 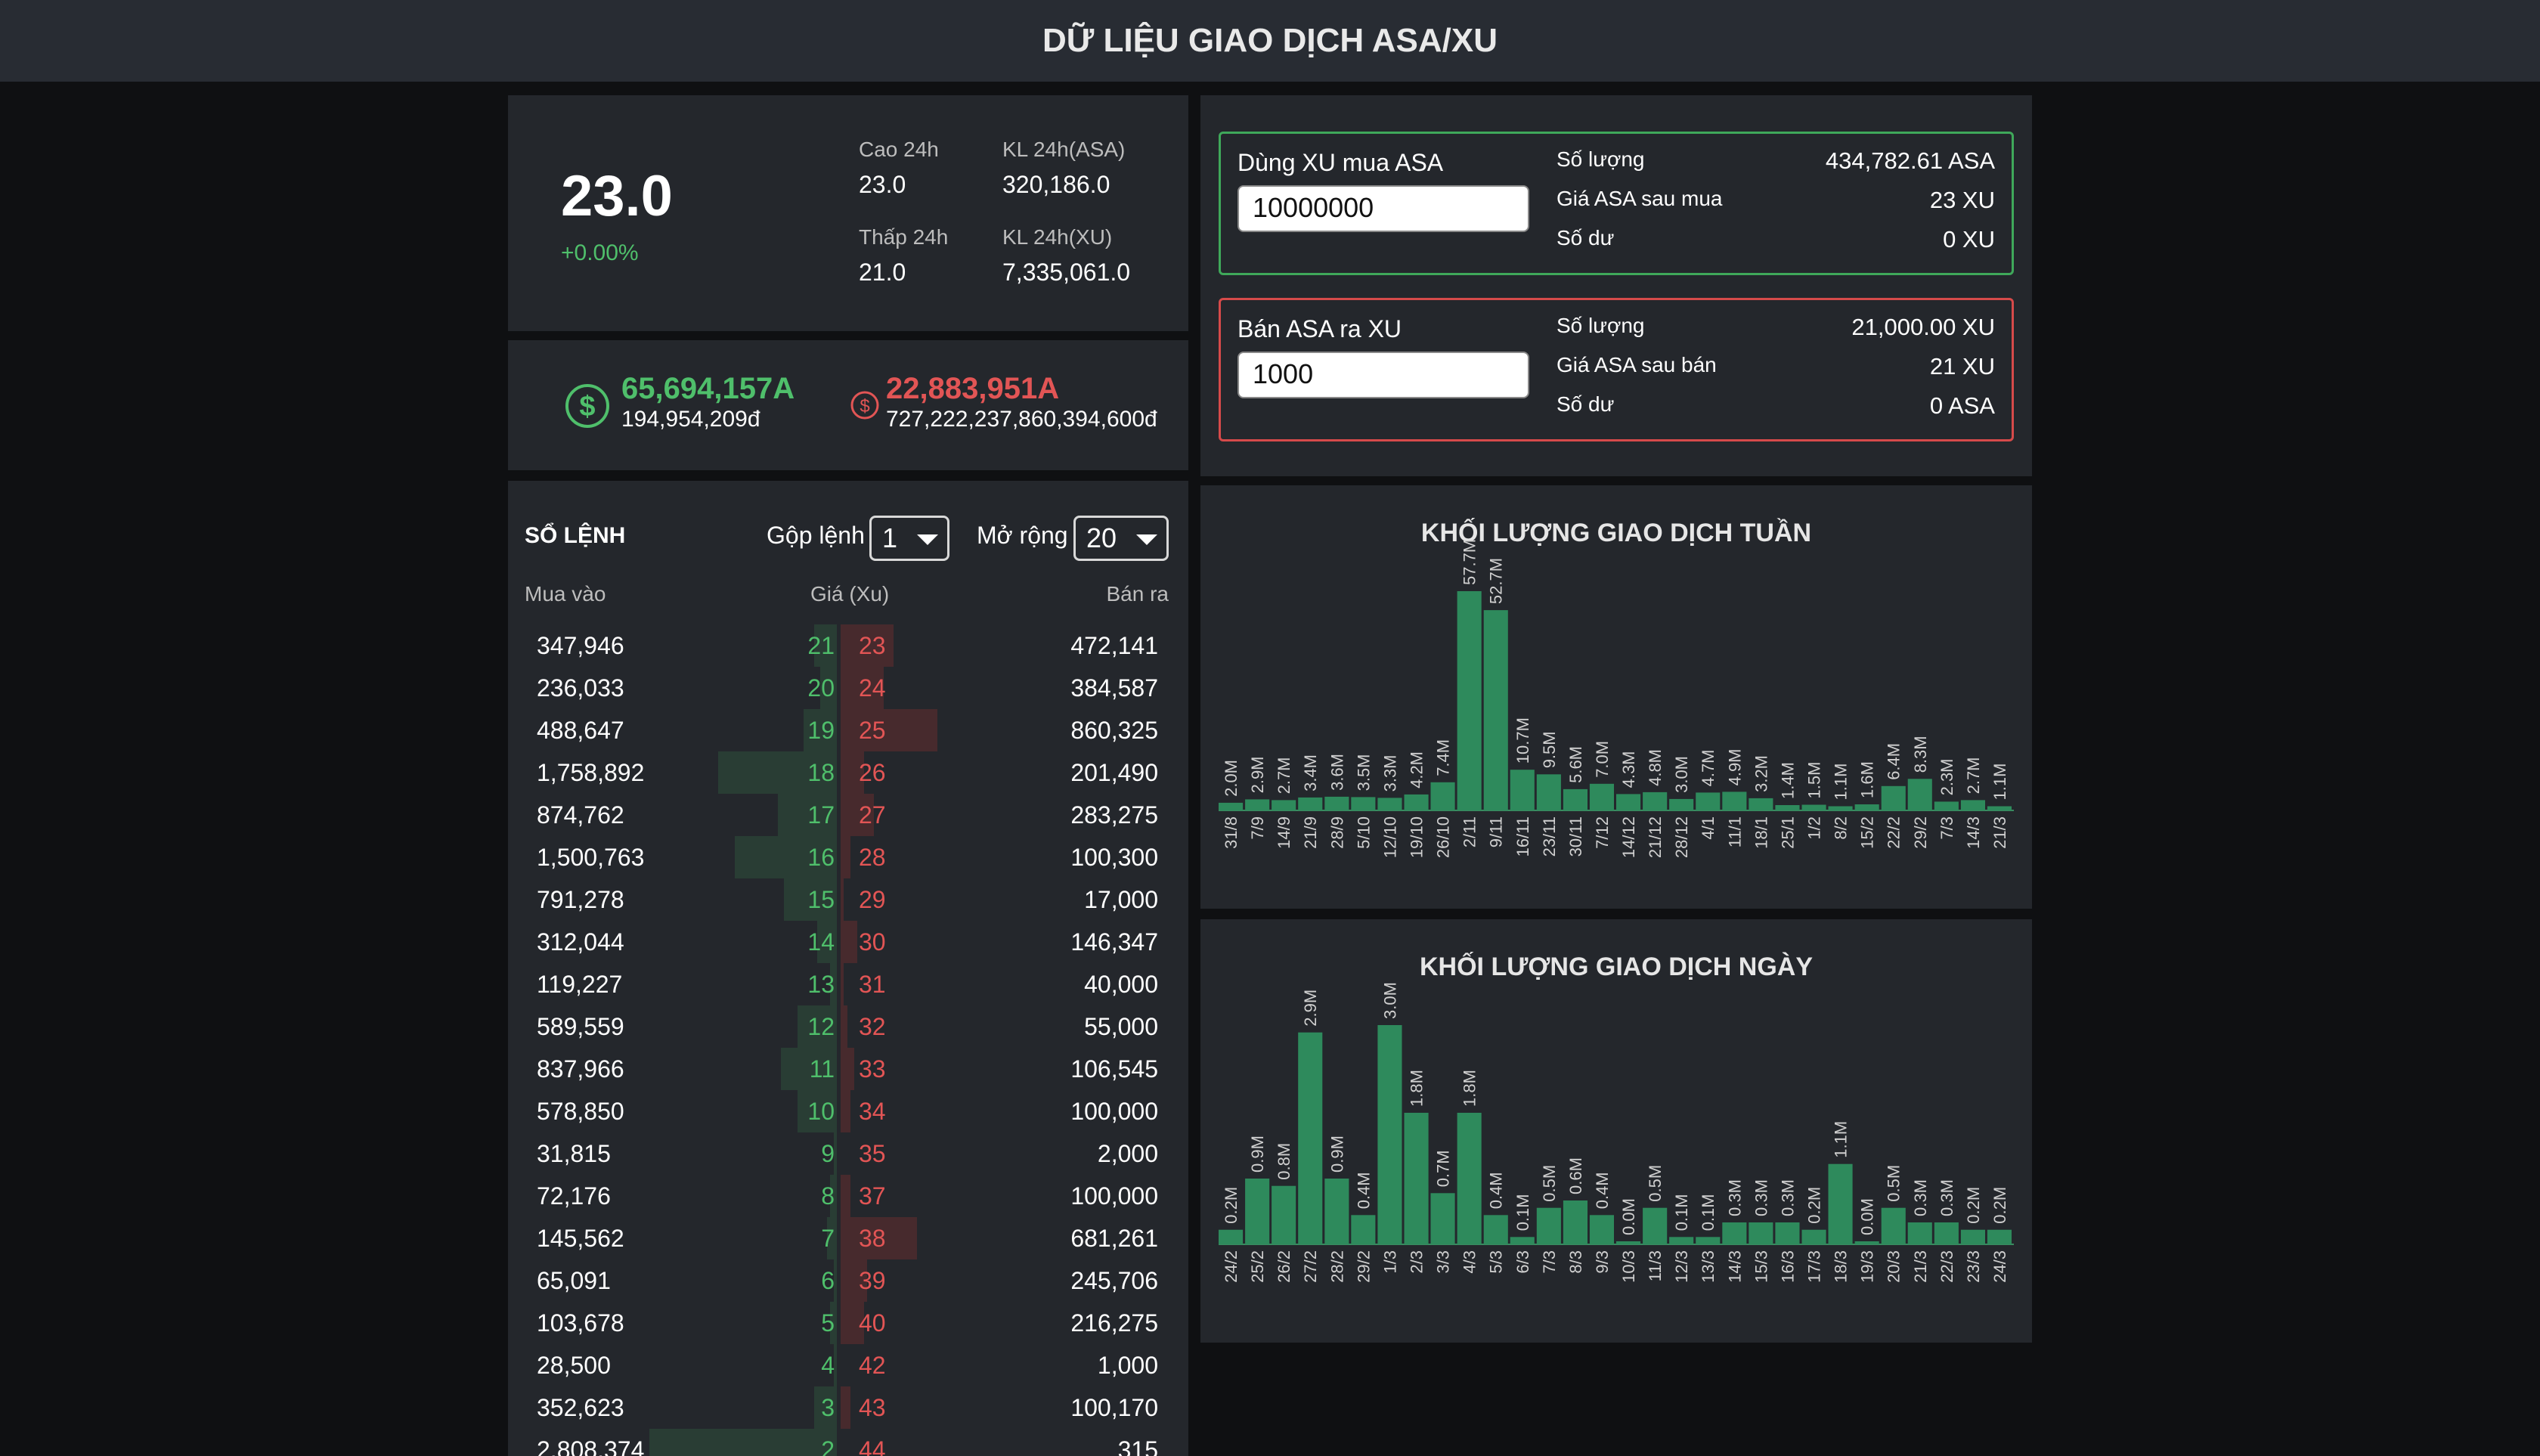 What do you see at coordinates (1708, 767) in the screenshot?
I see `bar-value-label: 4.7M` at bounding box center [1708, 767].